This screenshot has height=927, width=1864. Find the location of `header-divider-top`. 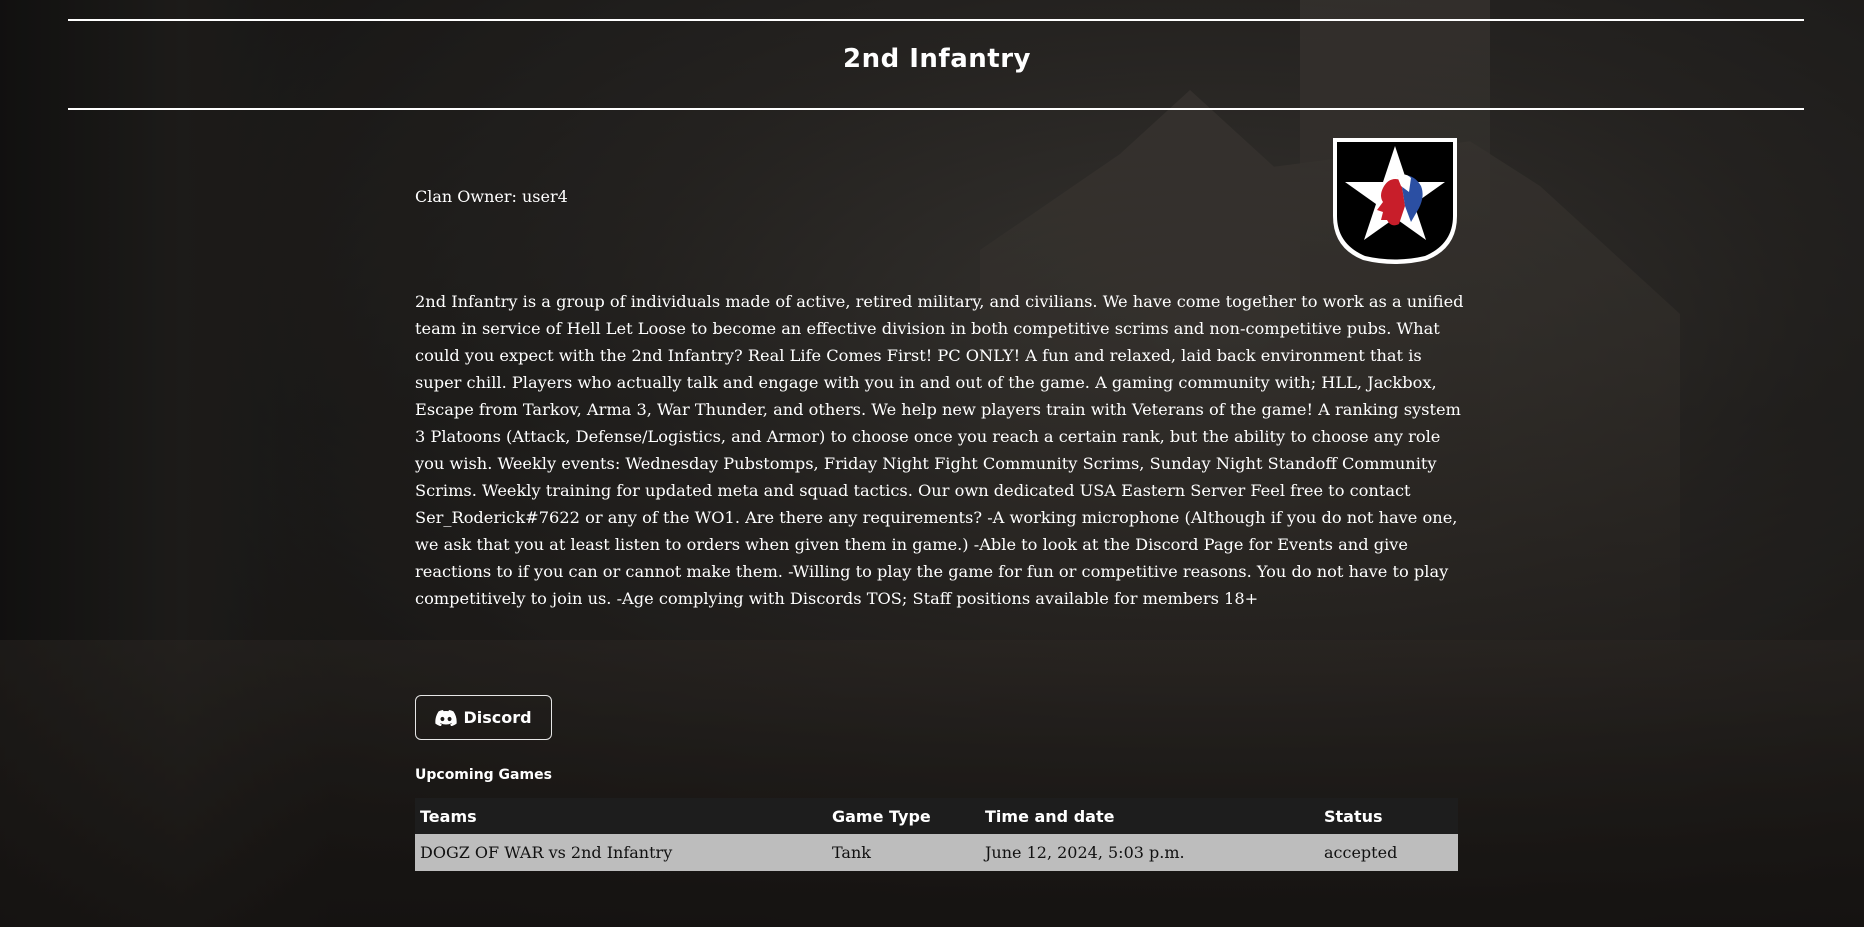

header-divider-top is located at coordinates (936, 20).